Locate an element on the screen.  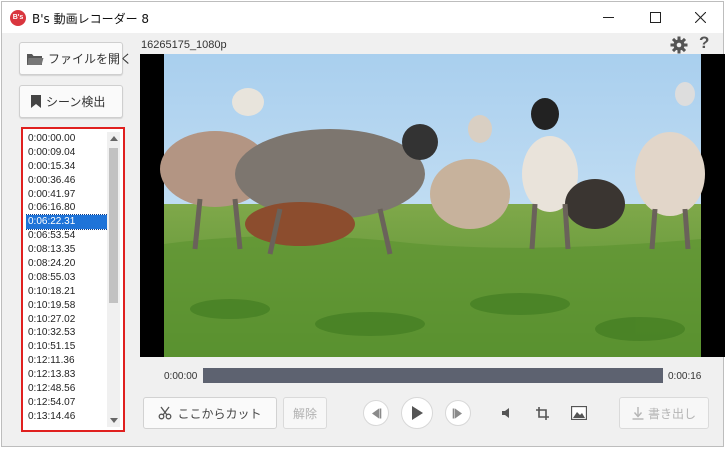
scene-item: 0:08:13.35 is located at coordinates (67, 250).